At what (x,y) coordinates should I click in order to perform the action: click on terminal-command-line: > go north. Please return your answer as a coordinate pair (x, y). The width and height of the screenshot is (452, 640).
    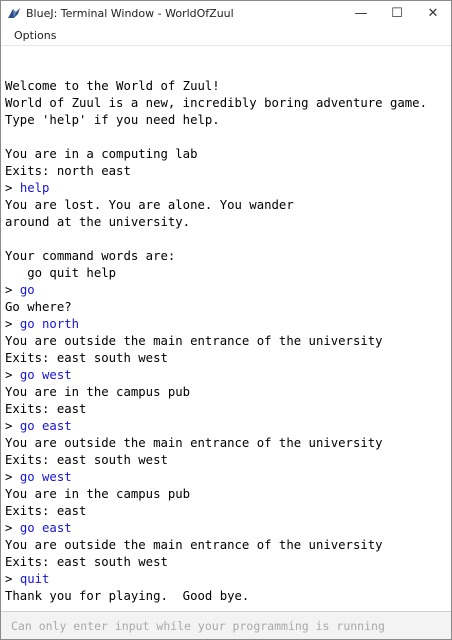
    Looking at the image, I should click on (228, 324).